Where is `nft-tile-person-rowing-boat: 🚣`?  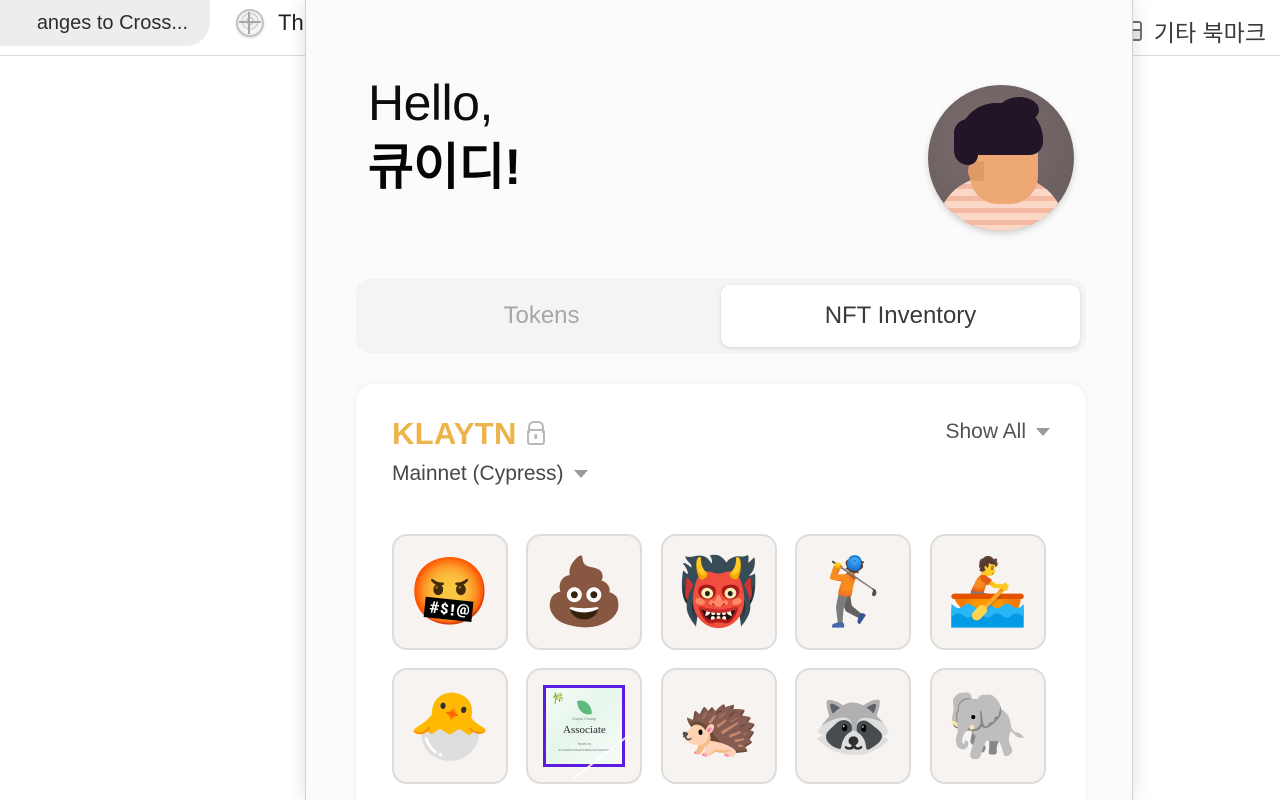
nft-tile-person-rowing-boat: 🚣 is located at coordinates (987, 592).